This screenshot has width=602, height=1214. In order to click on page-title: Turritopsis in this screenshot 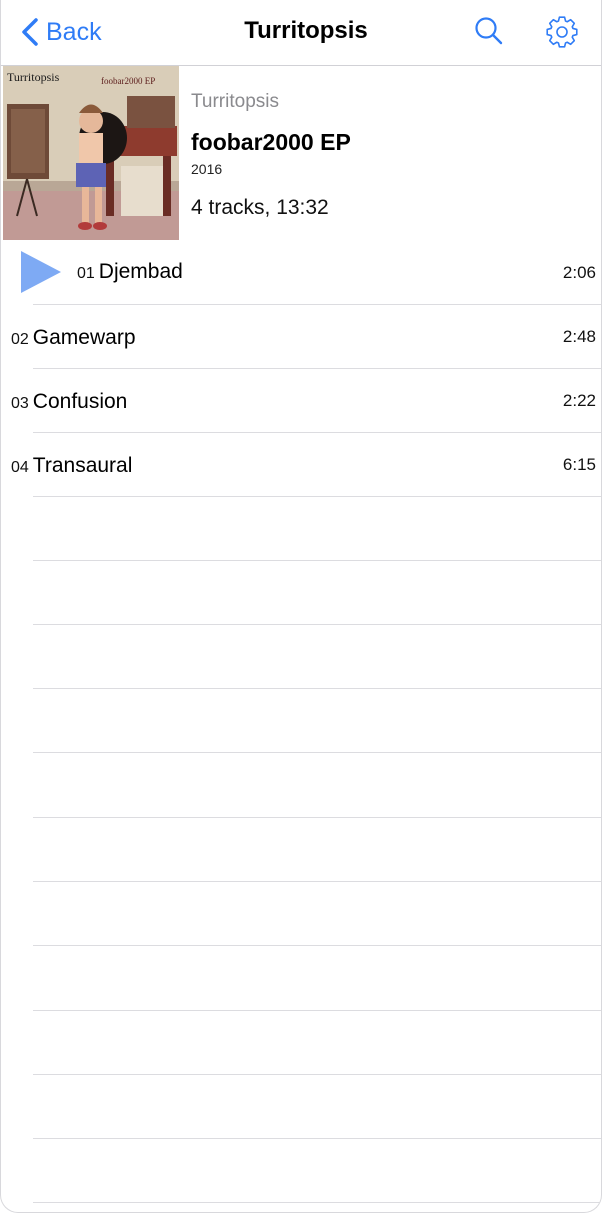, I will do `click(306, 30)`.